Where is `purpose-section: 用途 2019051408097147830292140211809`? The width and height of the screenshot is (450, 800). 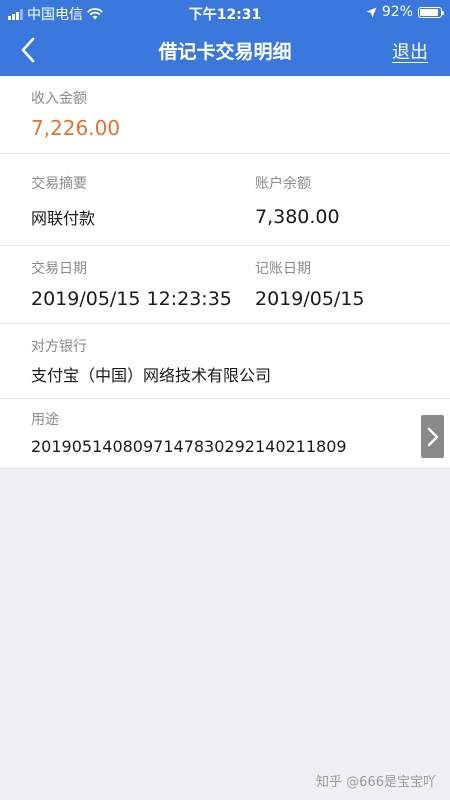
purpose-section: 用途 2019051408097147830292140211809 is located at coordinates (225, 434).